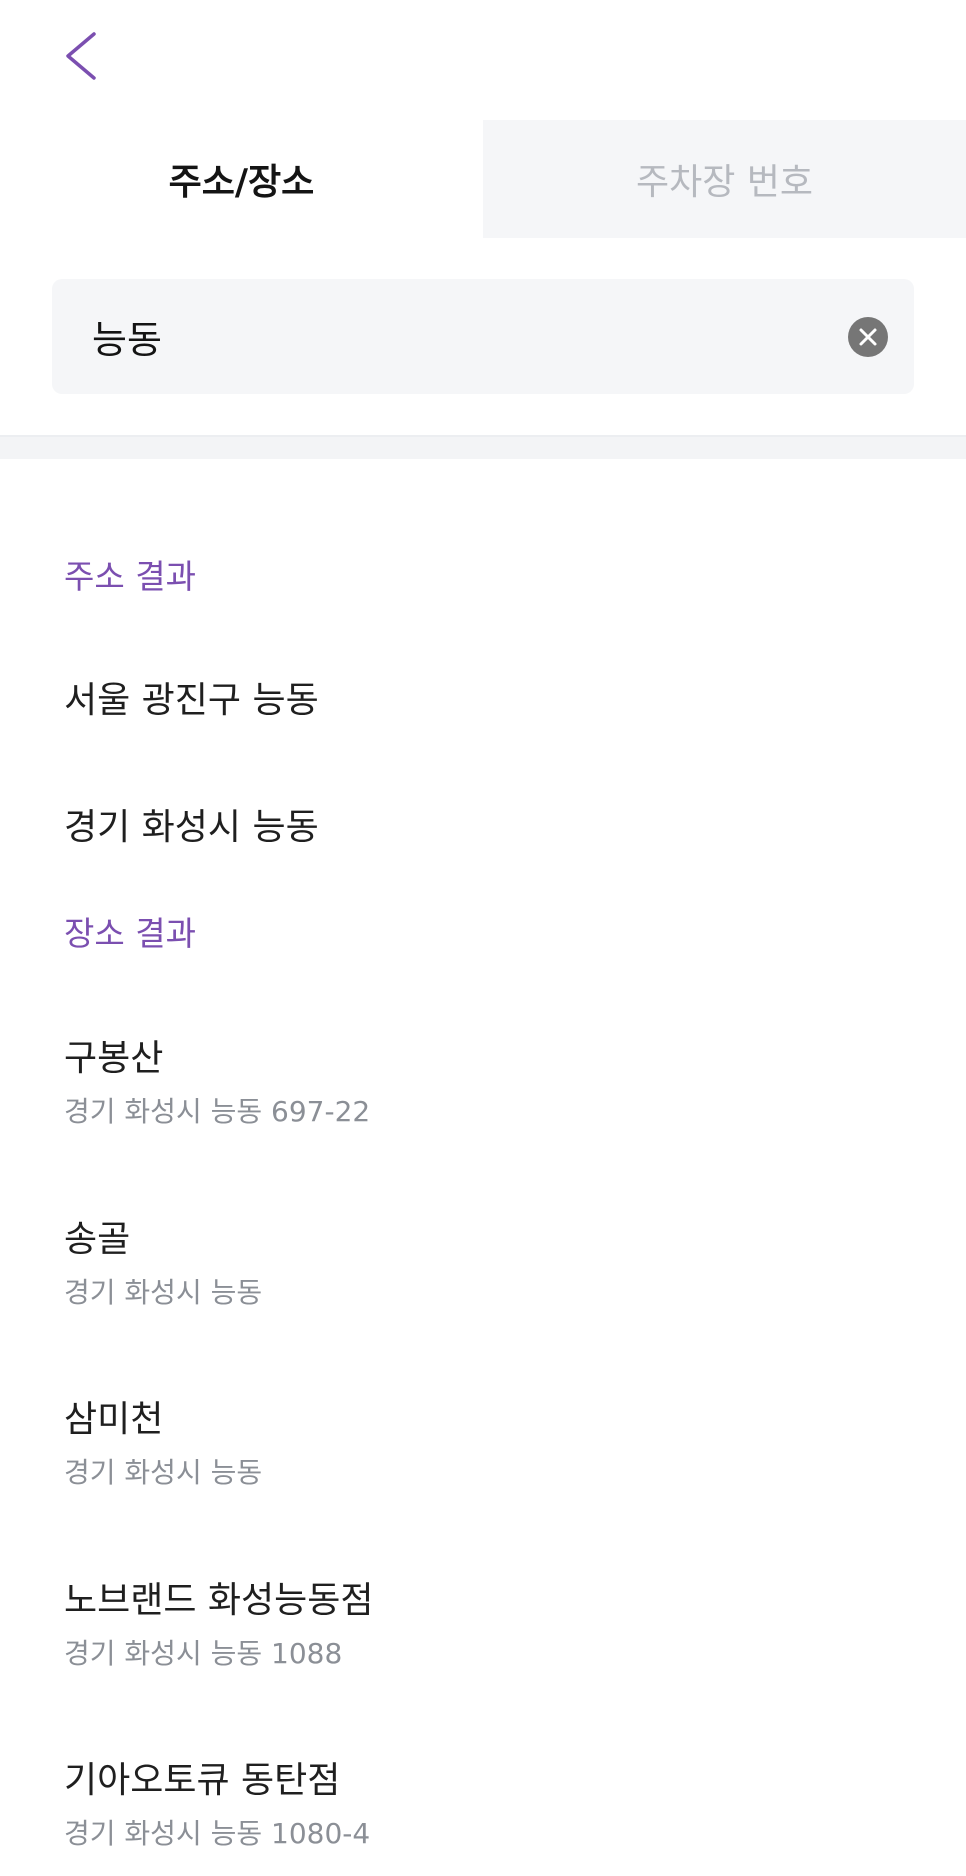 This screenshot has height=1876, width=966. Describe the element at coordinates (97, 1239) in the screenshot. I see `place-name: 송골` at that location.